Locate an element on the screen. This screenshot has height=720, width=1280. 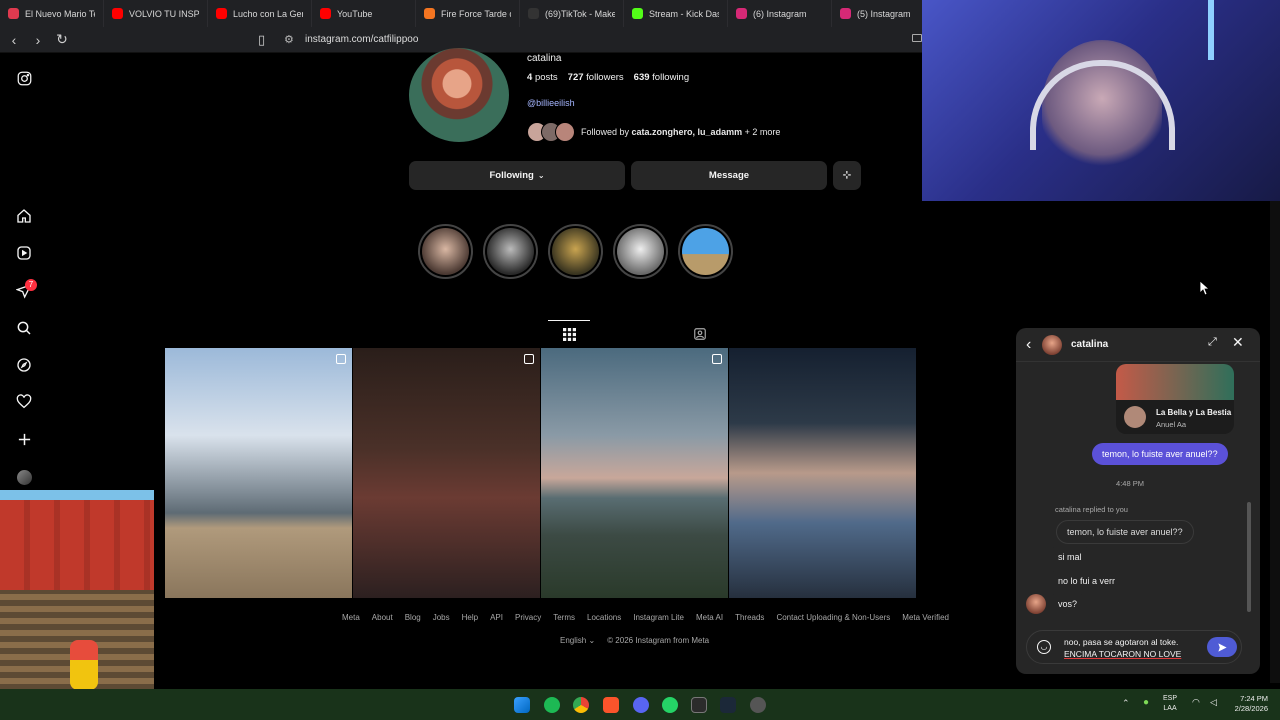
message-bubble-incoming: si mal is located at coordinates (1070, 557).